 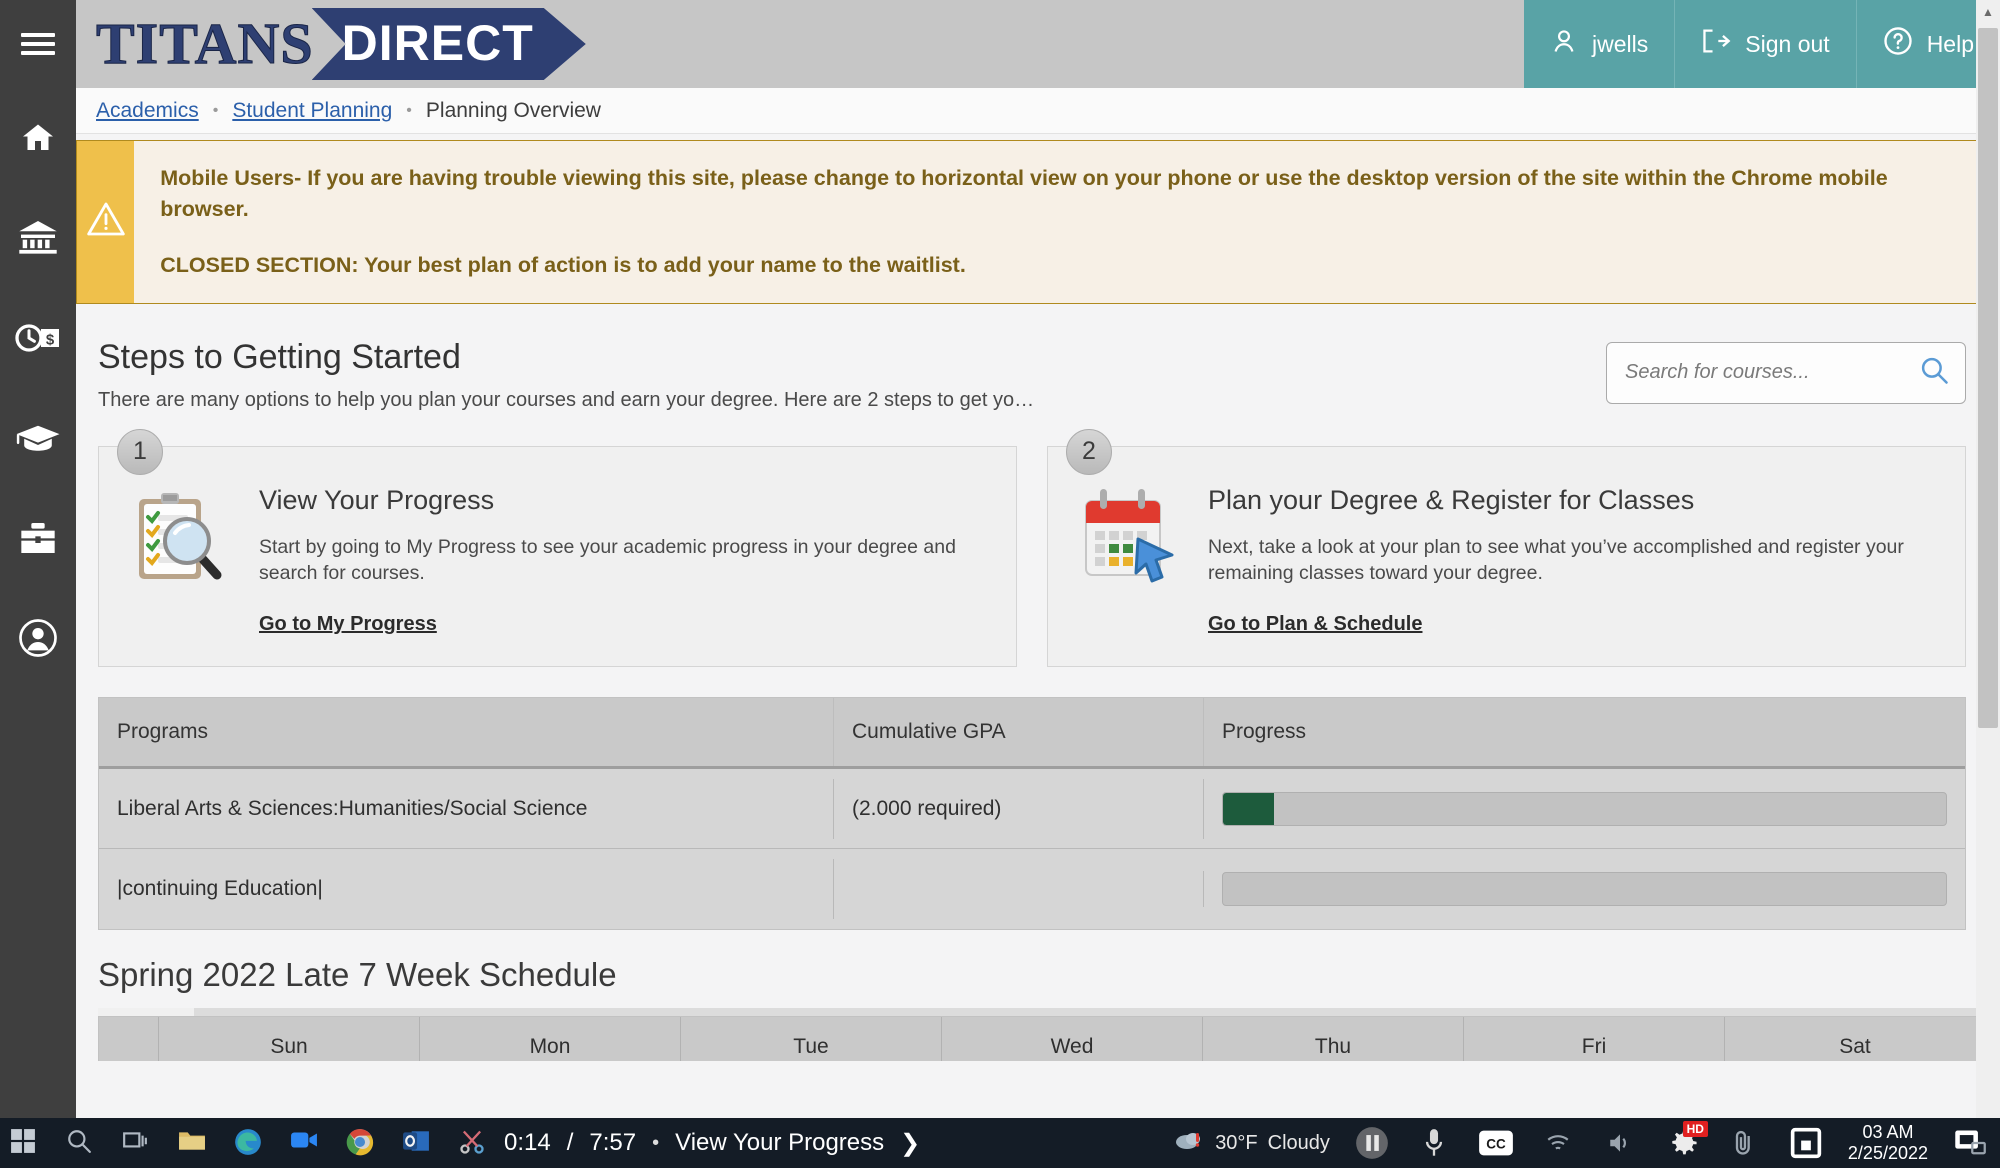 I want to click on user-name-label: jwells, so click(x=1620, y=43).